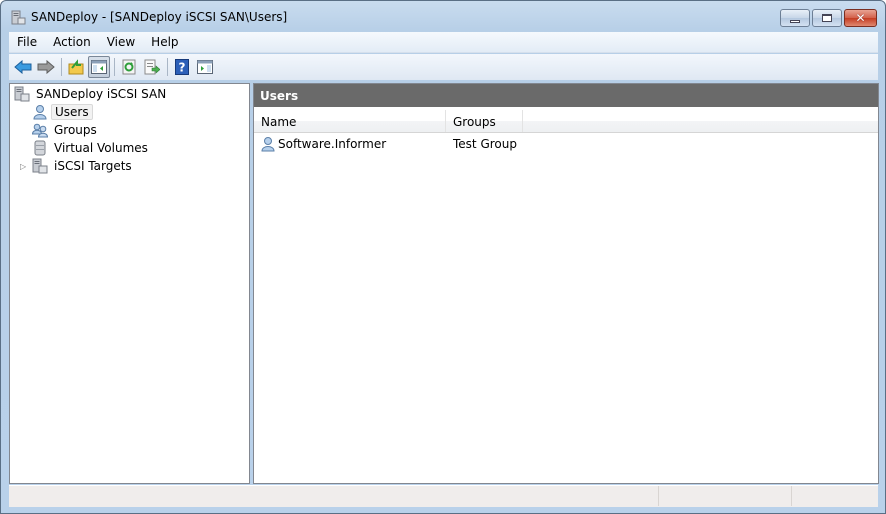 This screenshot has height=514, width=886. I want to click on result-pane-title: Users, so click(566, 95).